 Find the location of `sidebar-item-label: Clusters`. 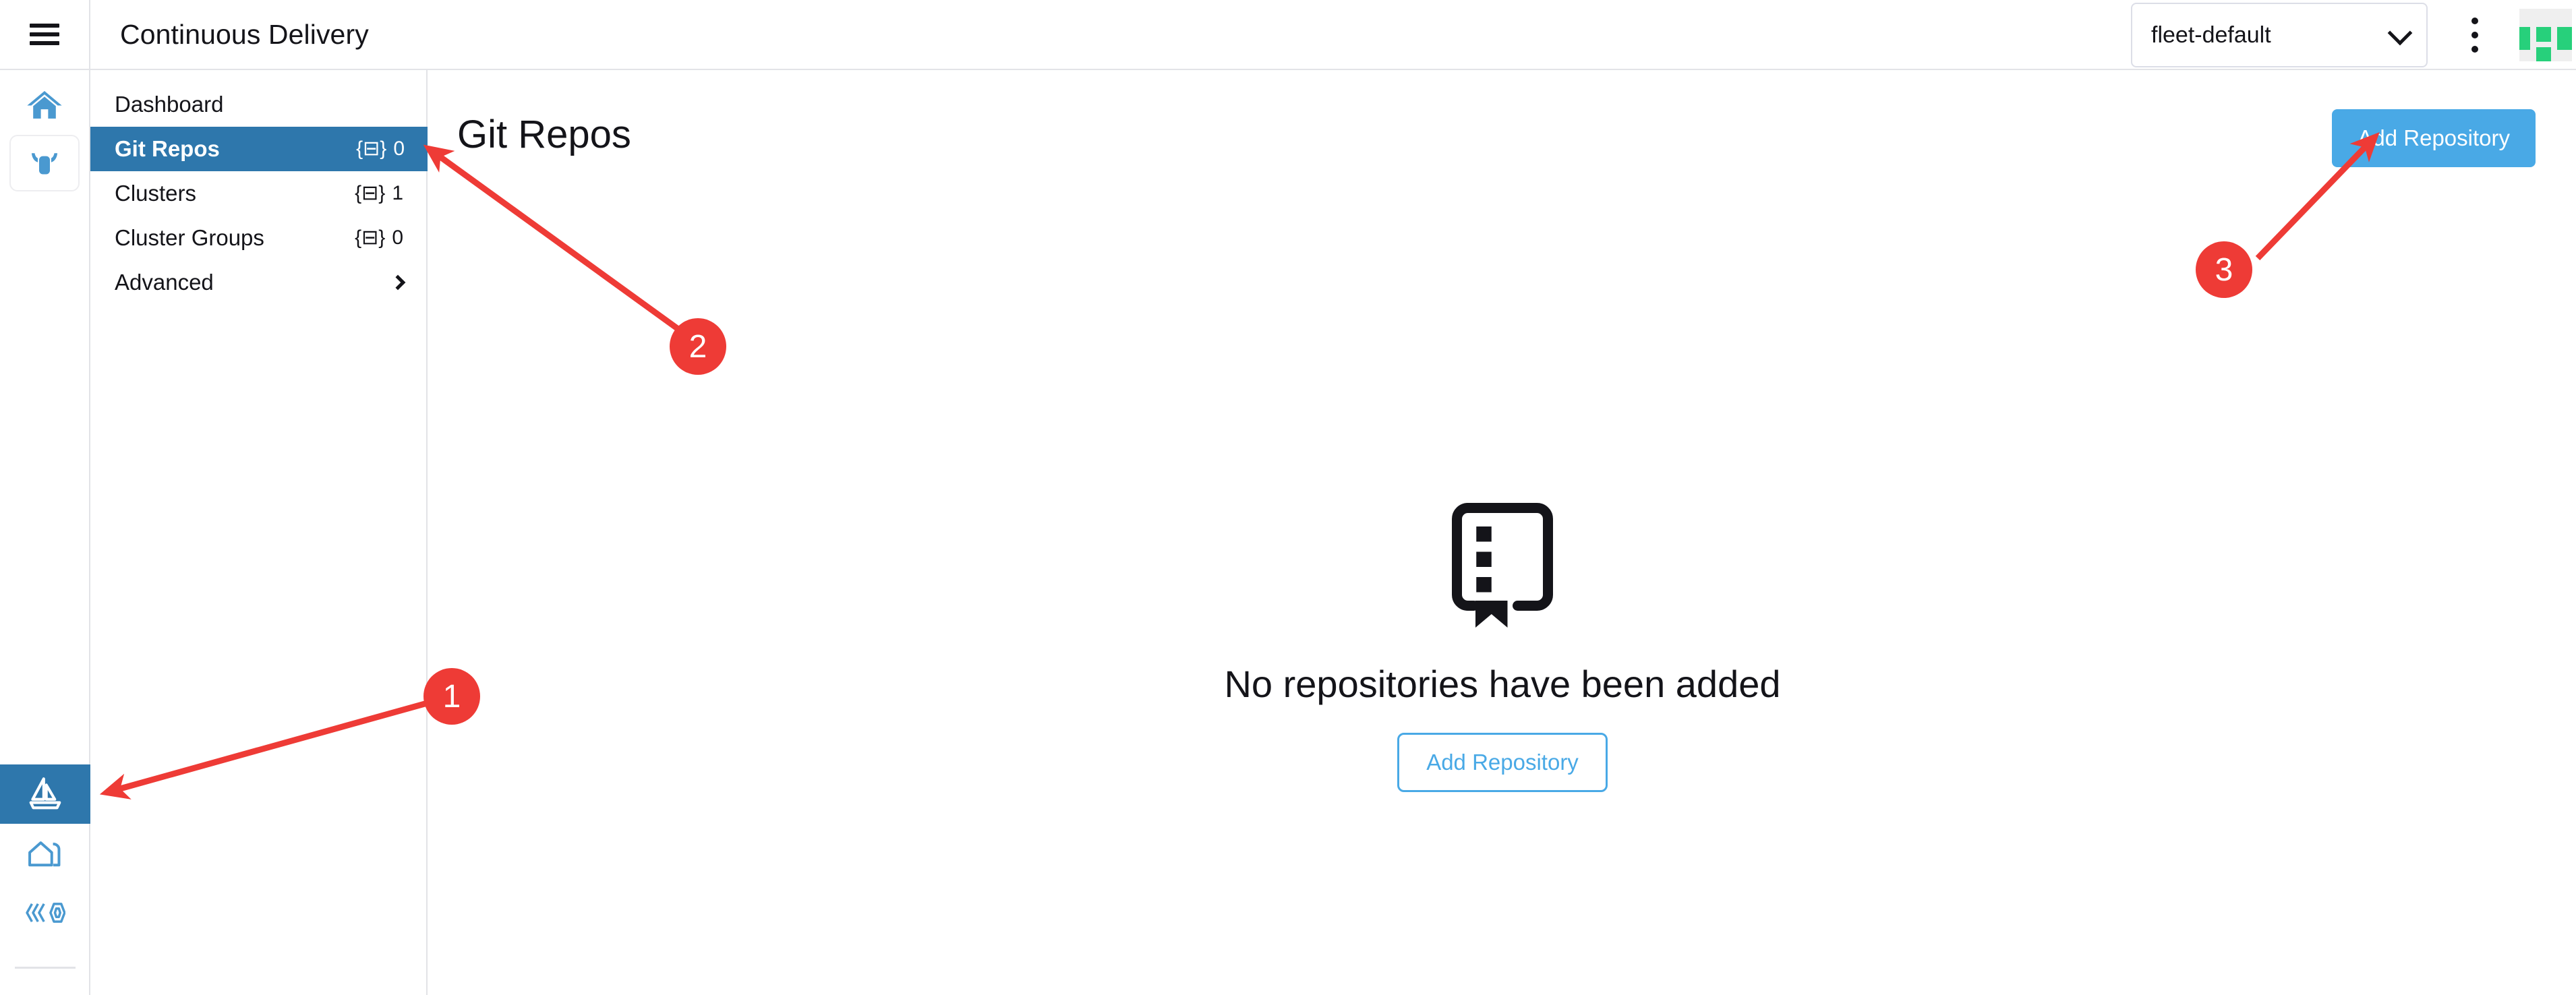

sidebar-item-label: Clusters is located at coordinates (156, 193).